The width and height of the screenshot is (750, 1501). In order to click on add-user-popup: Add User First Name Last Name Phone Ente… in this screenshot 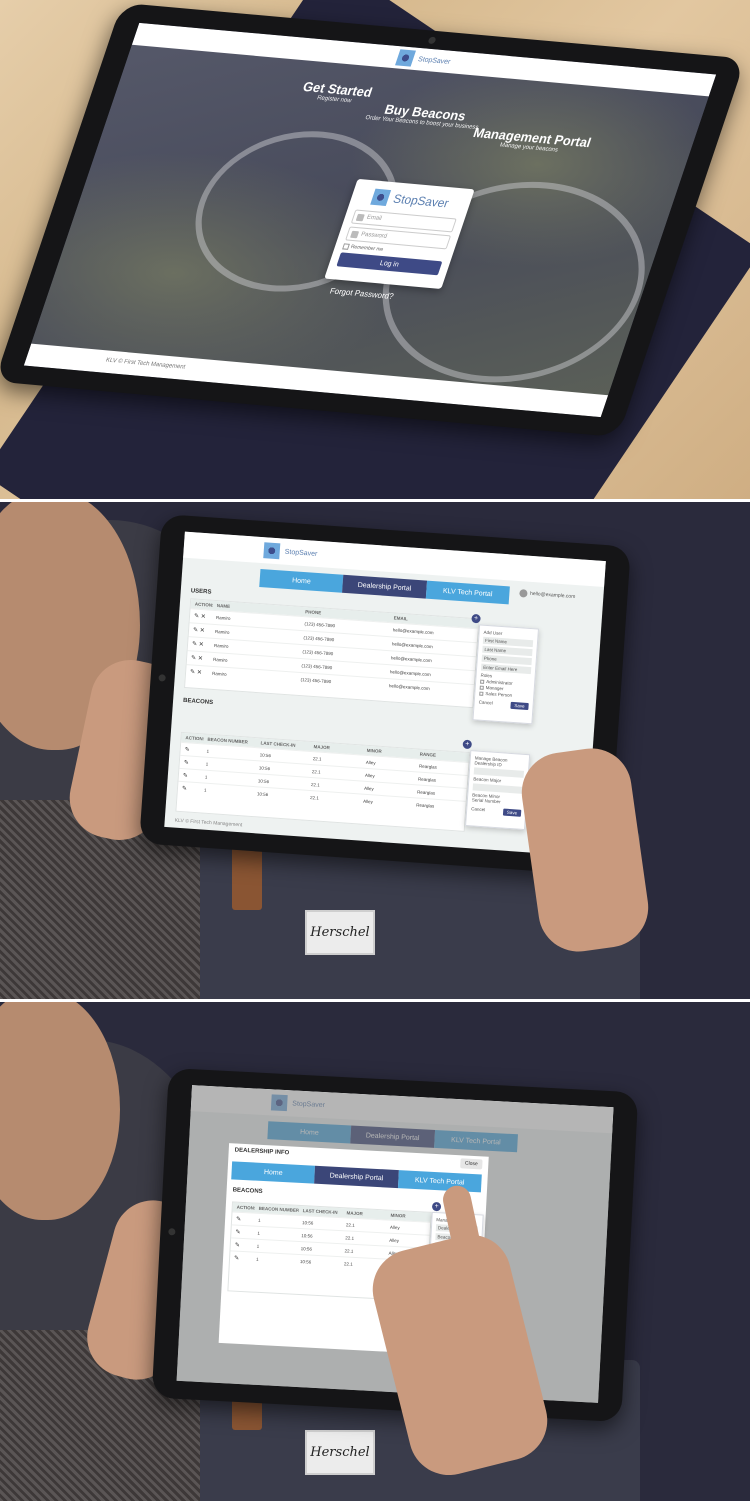, I will do `click(506, 674)`.